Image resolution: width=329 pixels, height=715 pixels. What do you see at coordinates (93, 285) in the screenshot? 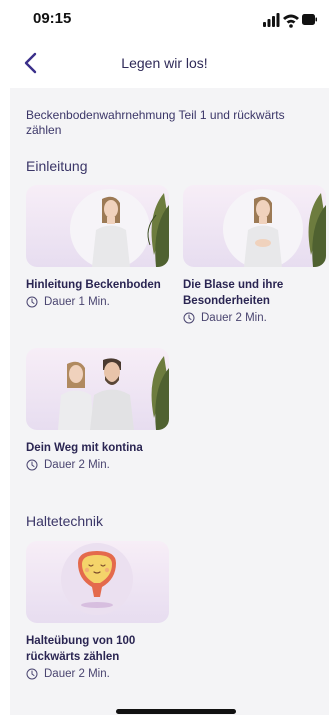
I see `lesson-title: Hinleitung Beckenboden` at bounding box center [93, 285].